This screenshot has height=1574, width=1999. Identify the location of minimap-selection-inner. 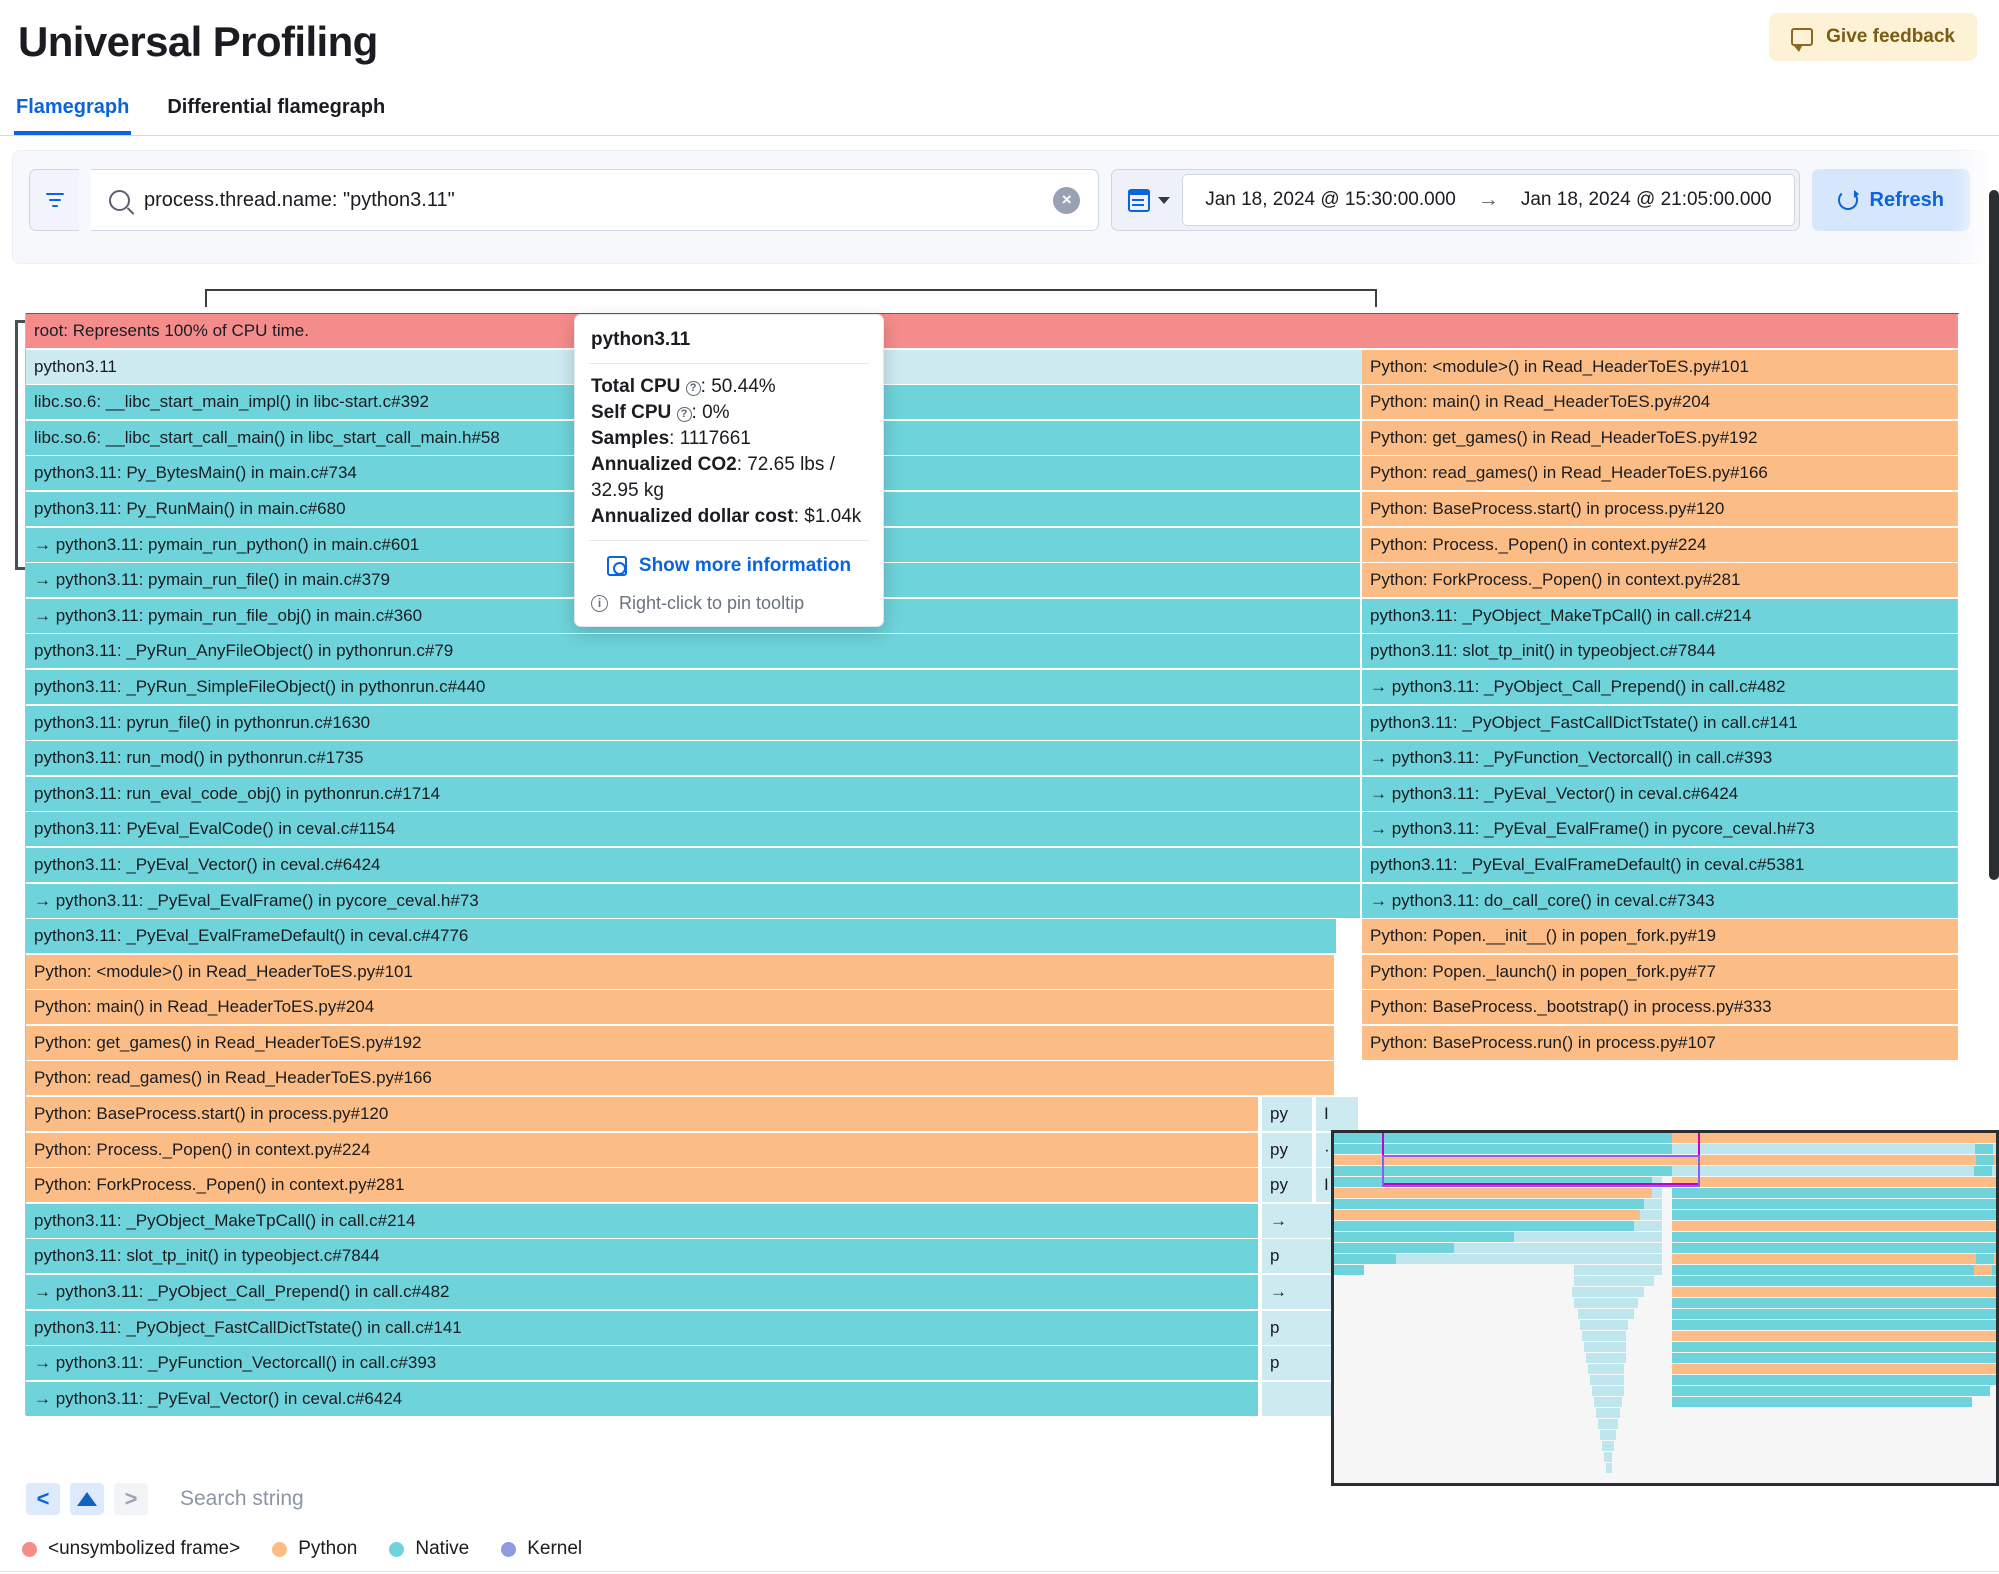
(1541, 1171).